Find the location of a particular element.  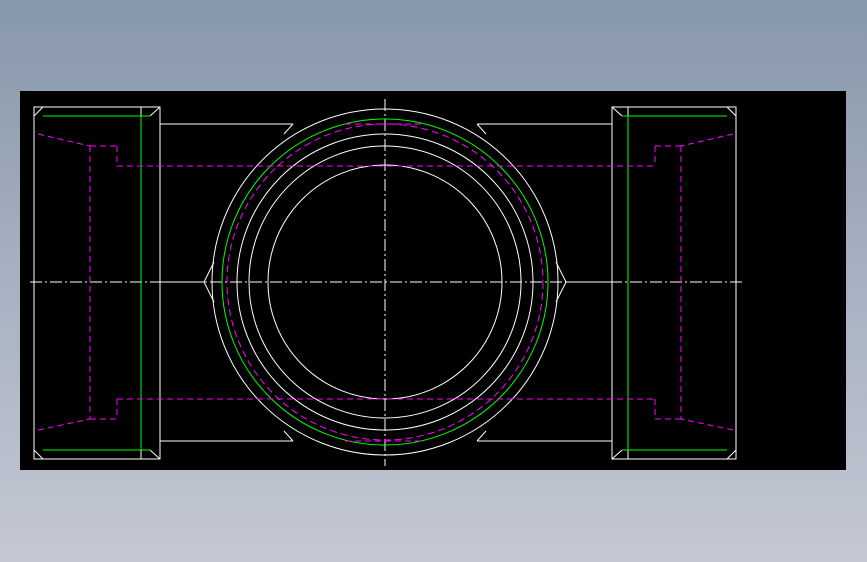

left-chamfer-top-left is located at coordinates (38, 111).